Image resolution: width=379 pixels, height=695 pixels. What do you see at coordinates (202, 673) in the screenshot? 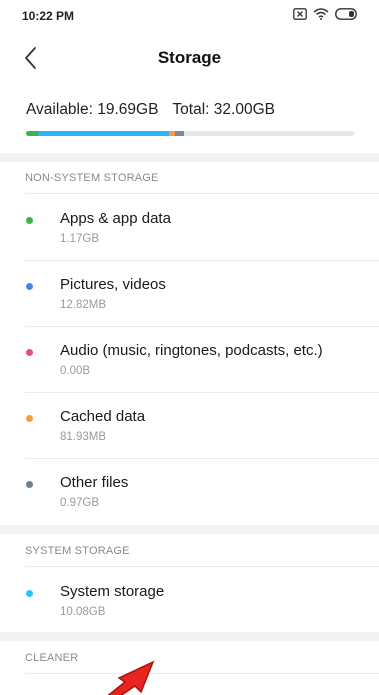
I see `divider` at bounding box center [202, 673].